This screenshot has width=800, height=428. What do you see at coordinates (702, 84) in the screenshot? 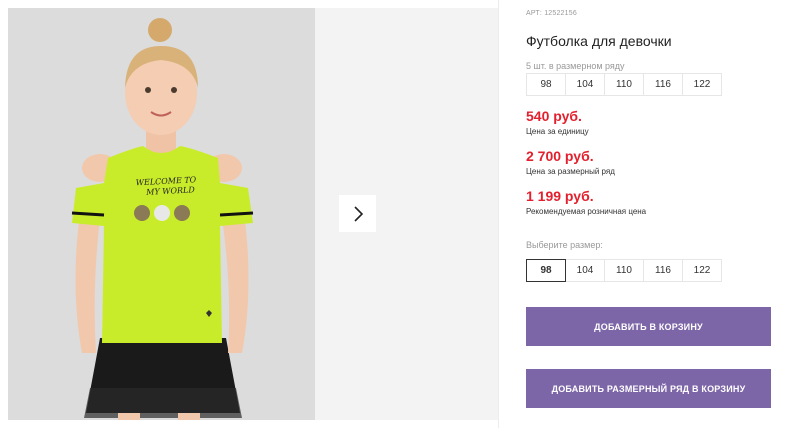
I see `pack-size-cell: 122` at bounding box center [702, 84].